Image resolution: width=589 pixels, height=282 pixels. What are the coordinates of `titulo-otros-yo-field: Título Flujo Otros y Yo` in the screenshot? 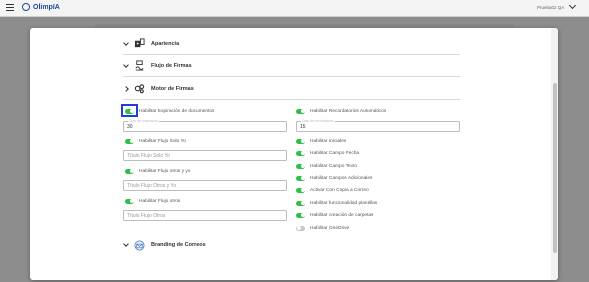 It's located at (205, 185).